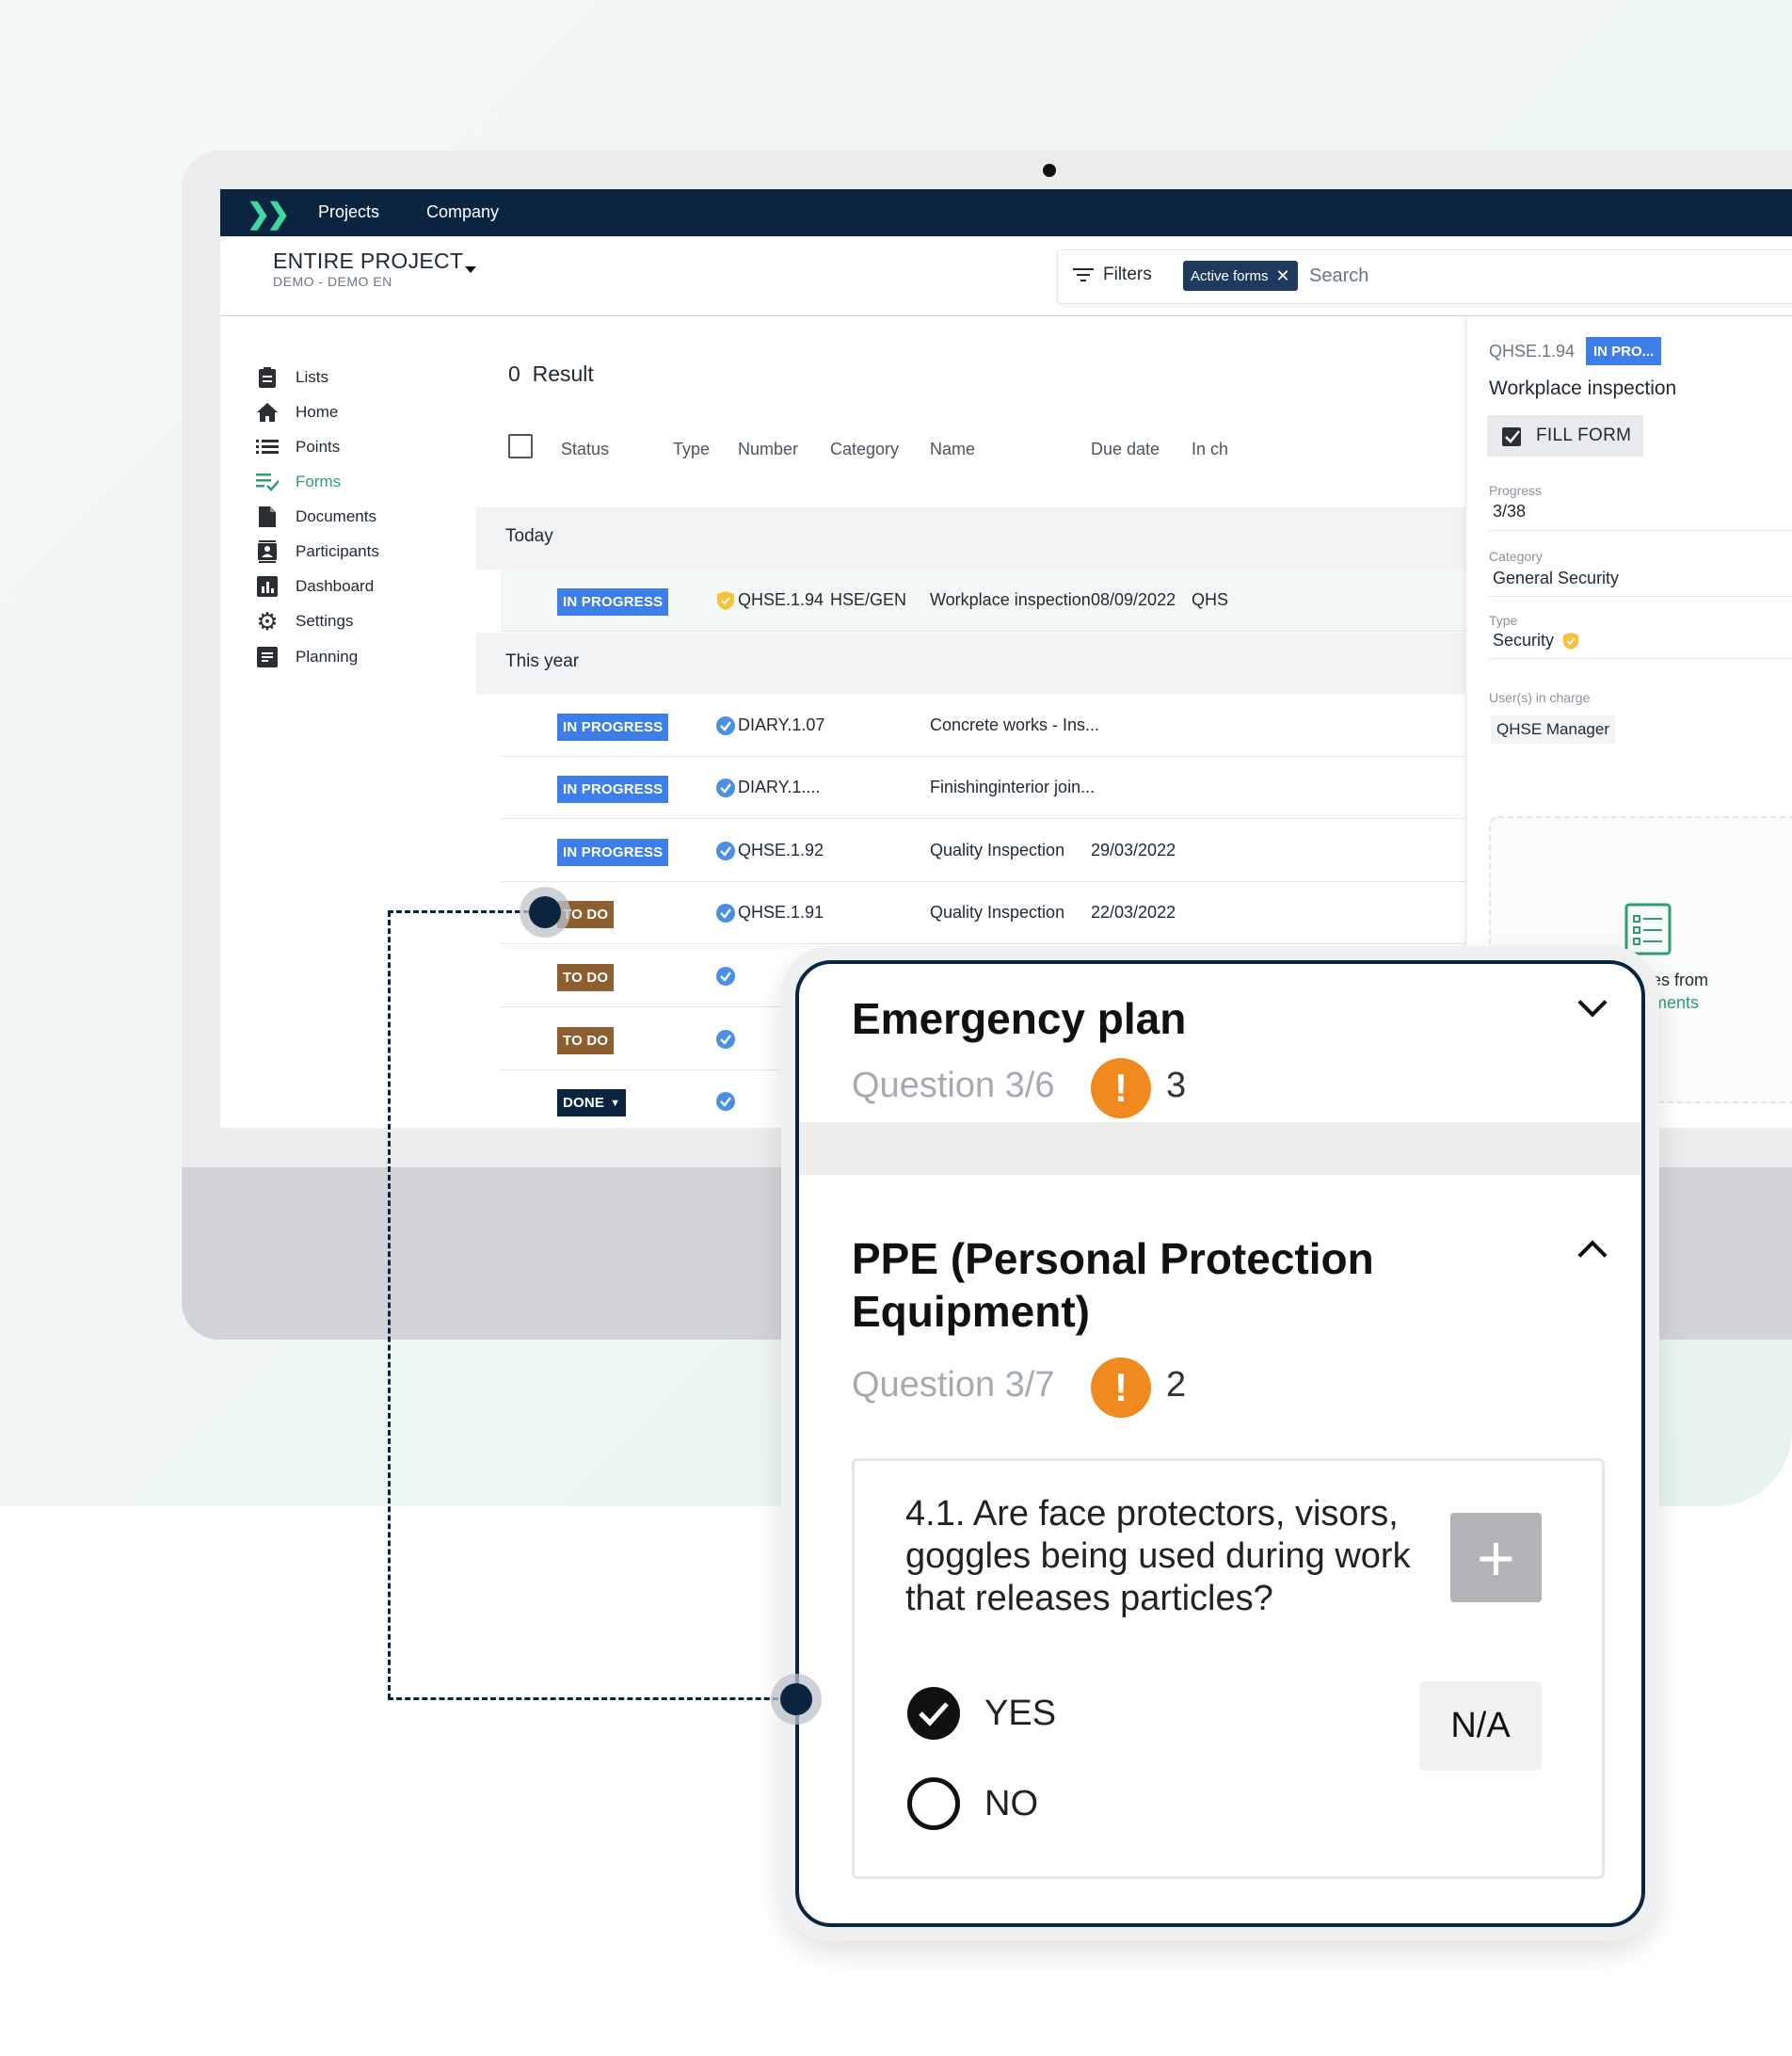  What do you see at coordinates (462, 212) in the screenshot?
I see `nav-company: Company` at bounding box center [462, 212].